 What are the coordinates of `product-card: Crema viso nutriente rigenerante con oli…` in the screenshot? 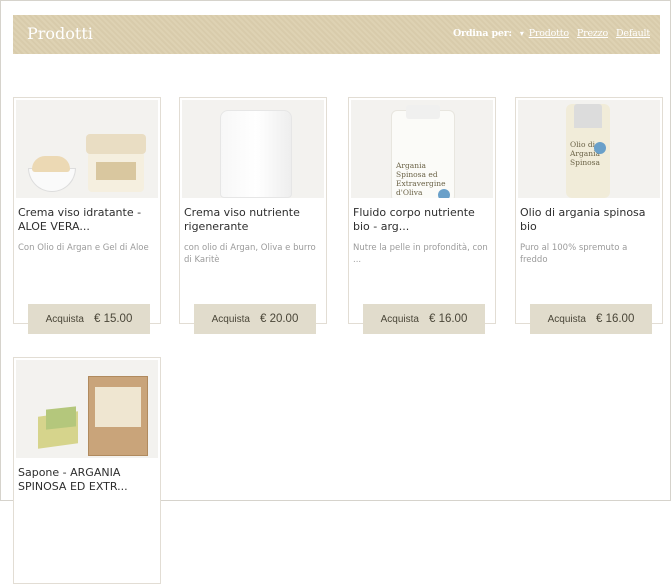 It's located at (253, 215).